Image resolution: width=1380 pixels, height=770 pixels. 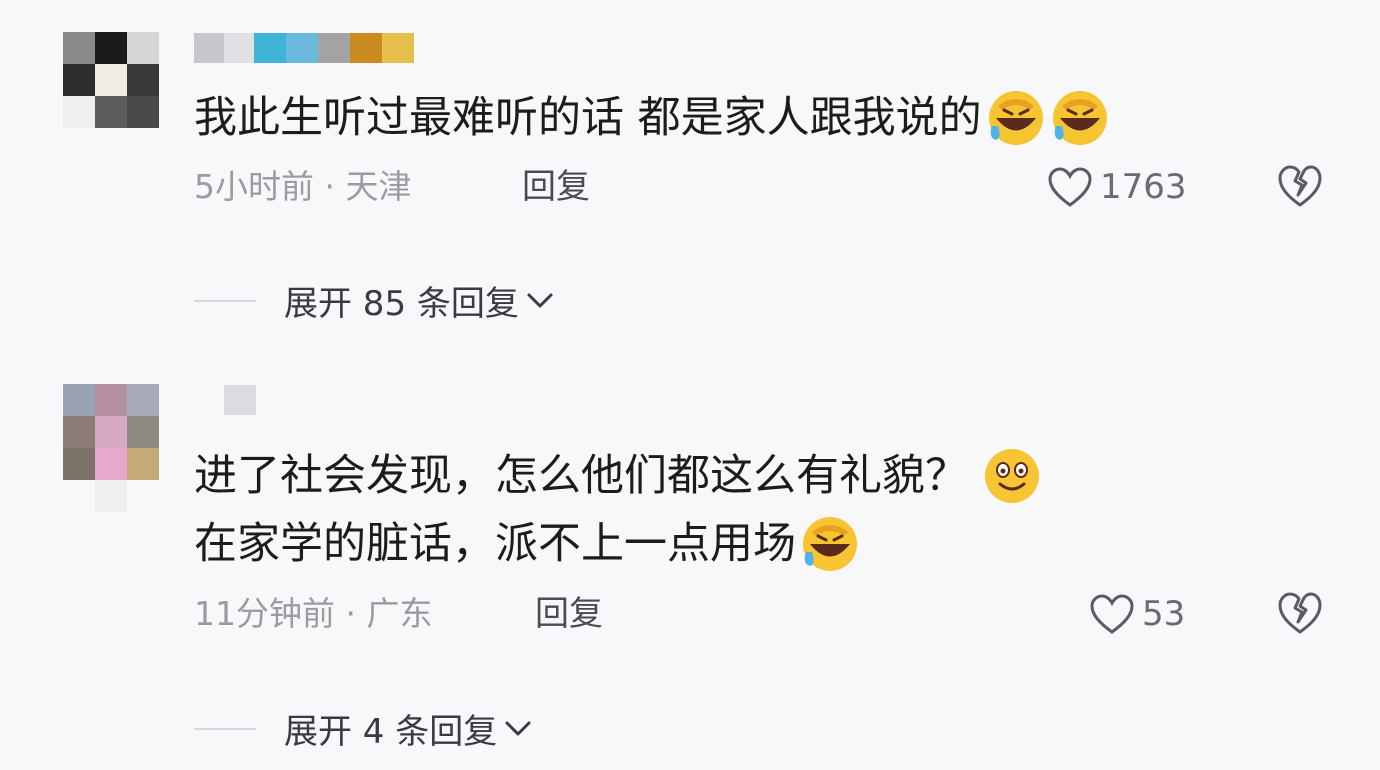 What do you see at coordinates (495, 544) in the screenshot?
I see `comment-text-line: 在家学的脏话，派不上一点用场` at bounding box center [495, 544].